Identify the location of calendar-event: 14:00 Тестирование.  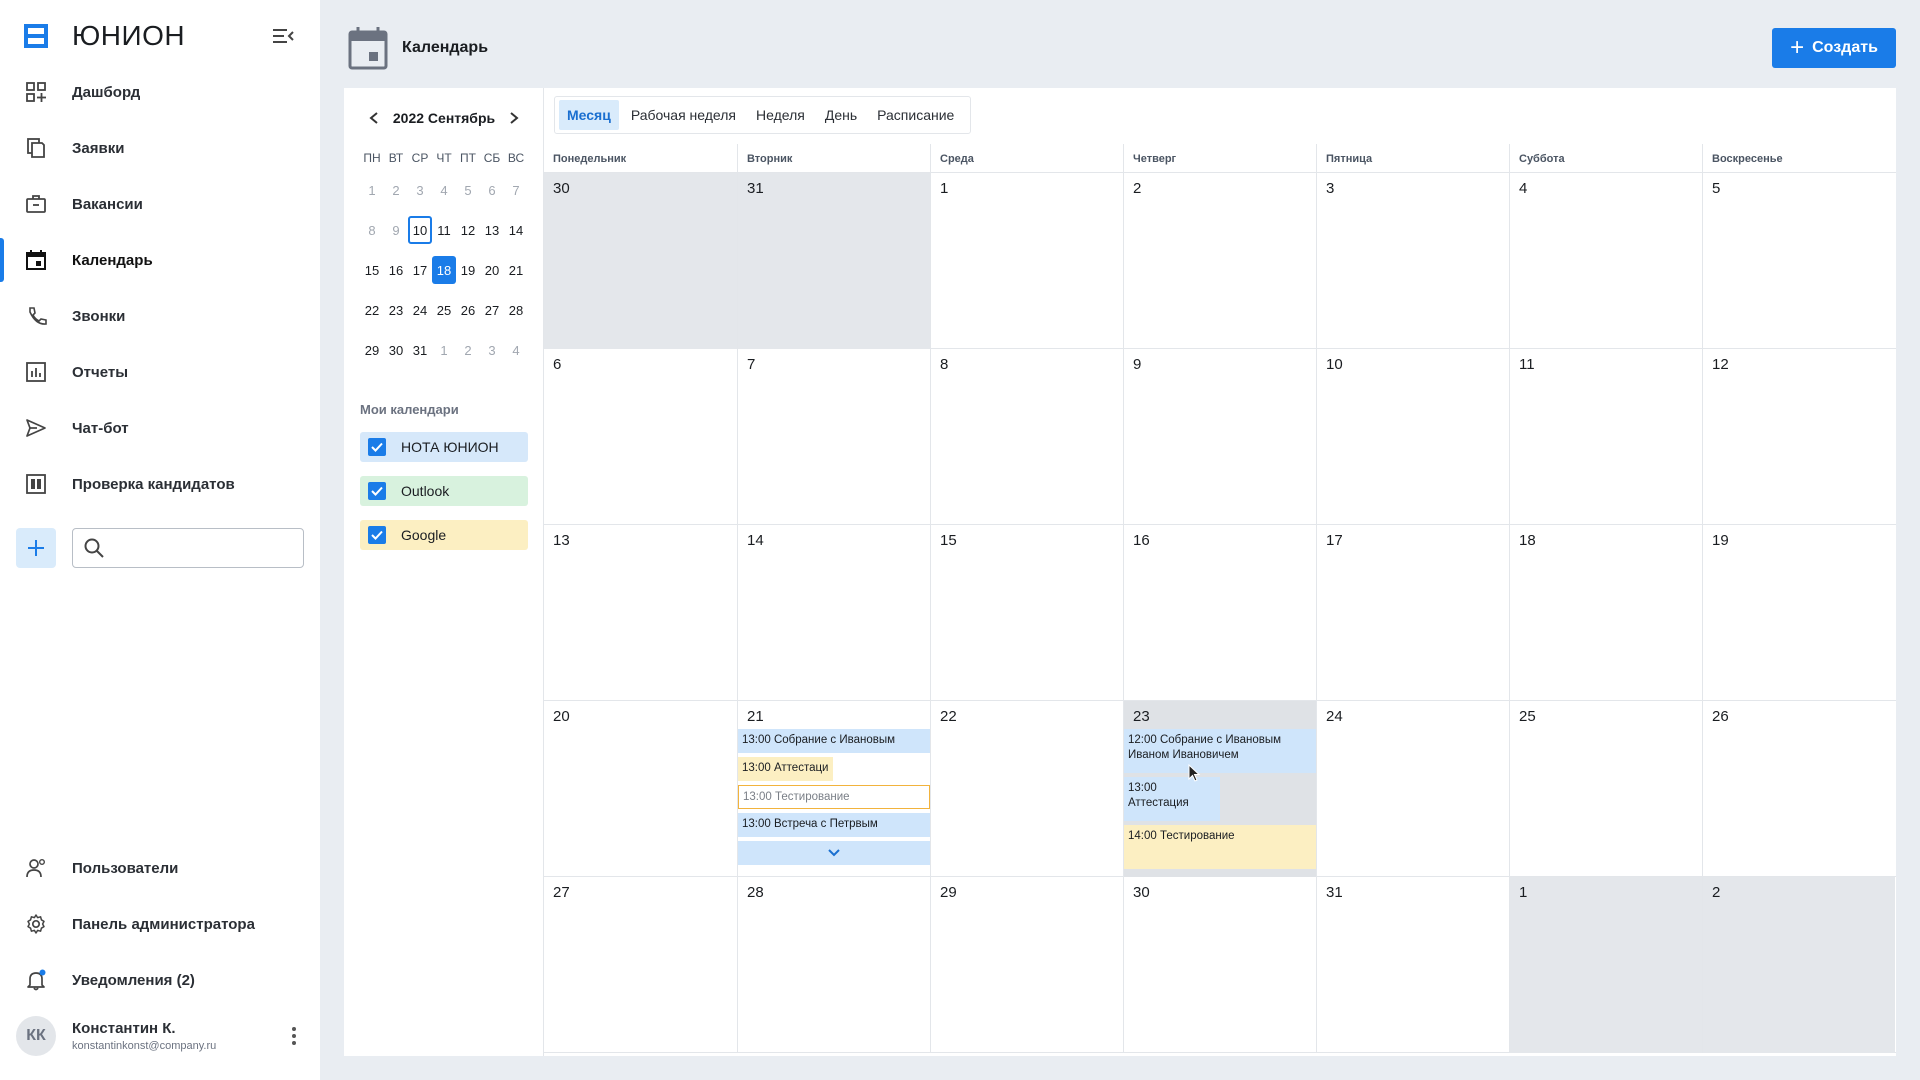
(1220, 847).